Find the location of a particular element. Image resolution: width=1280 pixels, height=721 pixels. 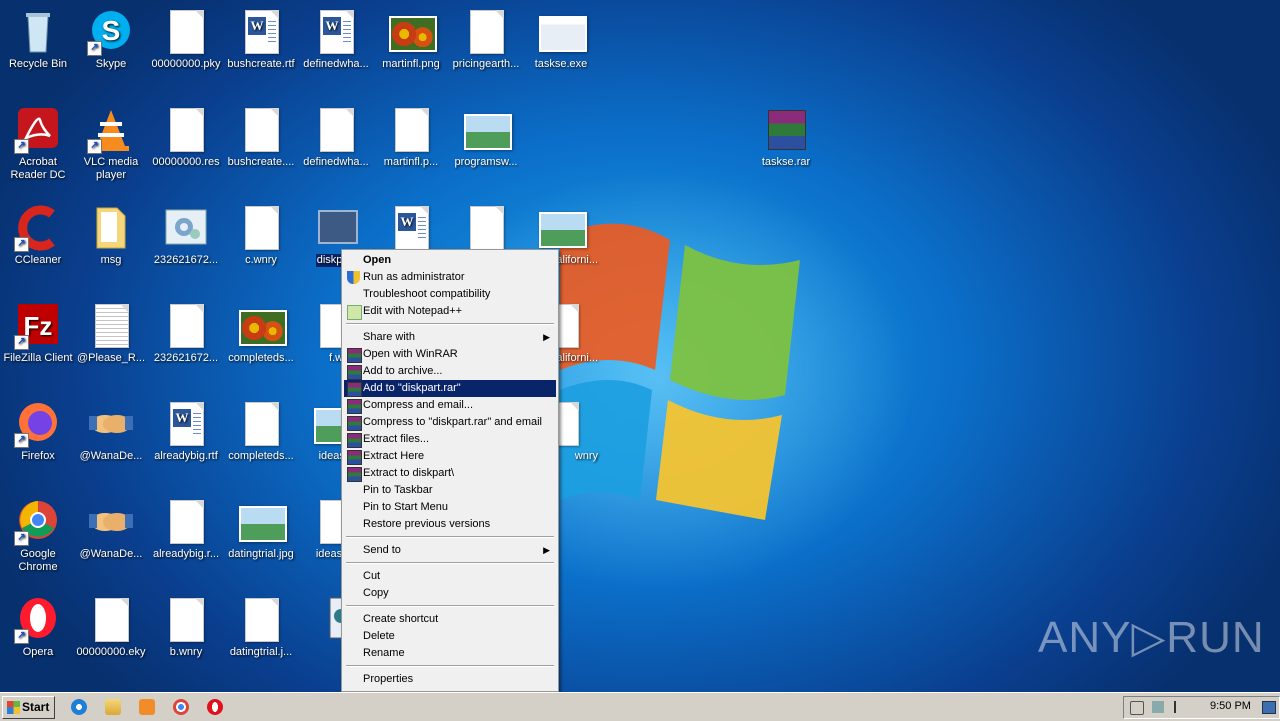

menu-item-copy: Copy is located at coordinates (450, 593).